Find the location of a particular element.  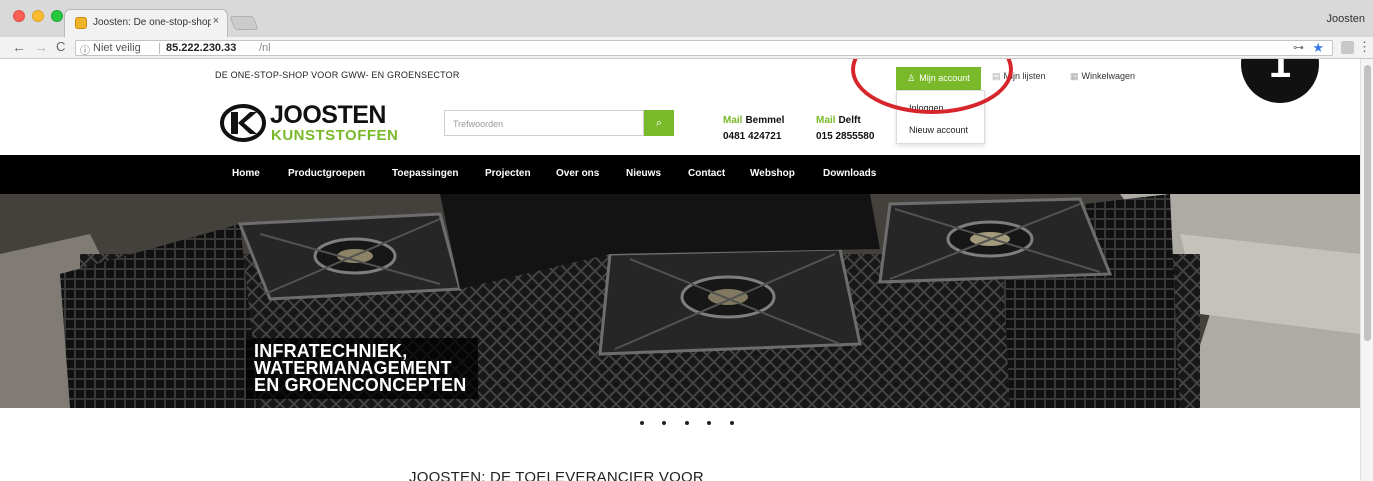

new-account-menu-item: Nieuw account is located at coordinates (938, 130).